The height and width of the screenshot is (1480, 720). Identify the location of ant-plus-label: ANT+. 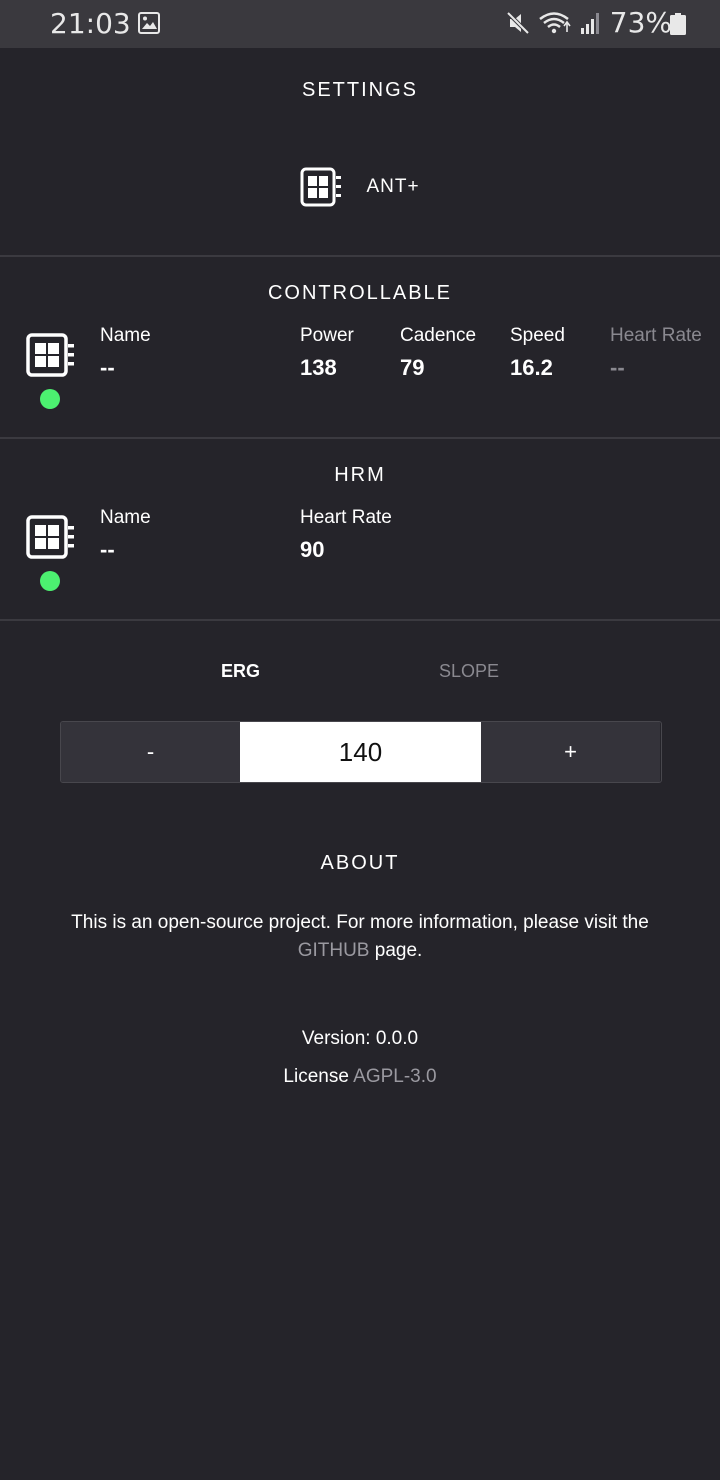
(393, 186).